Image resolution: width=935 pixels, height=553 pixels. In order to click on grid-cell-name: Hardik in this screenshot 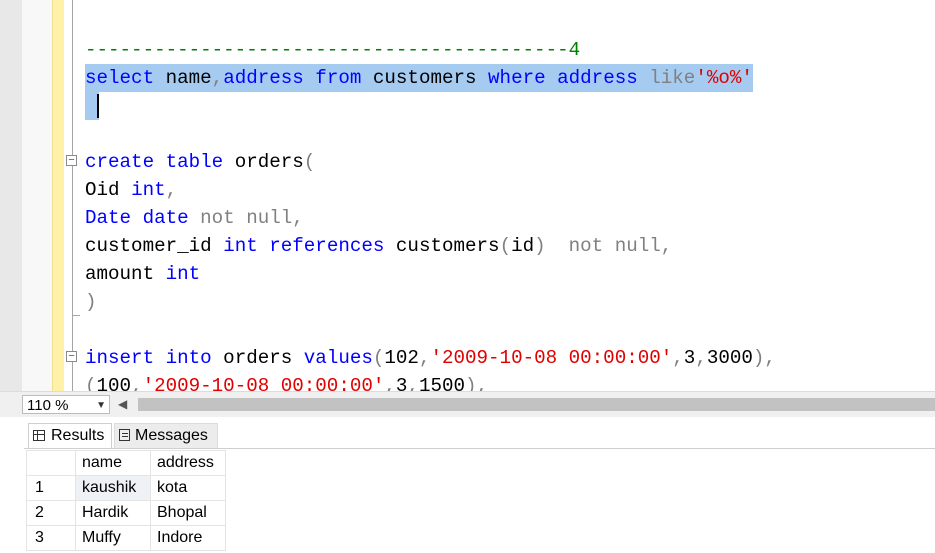, I will do `click(113, 513)`.